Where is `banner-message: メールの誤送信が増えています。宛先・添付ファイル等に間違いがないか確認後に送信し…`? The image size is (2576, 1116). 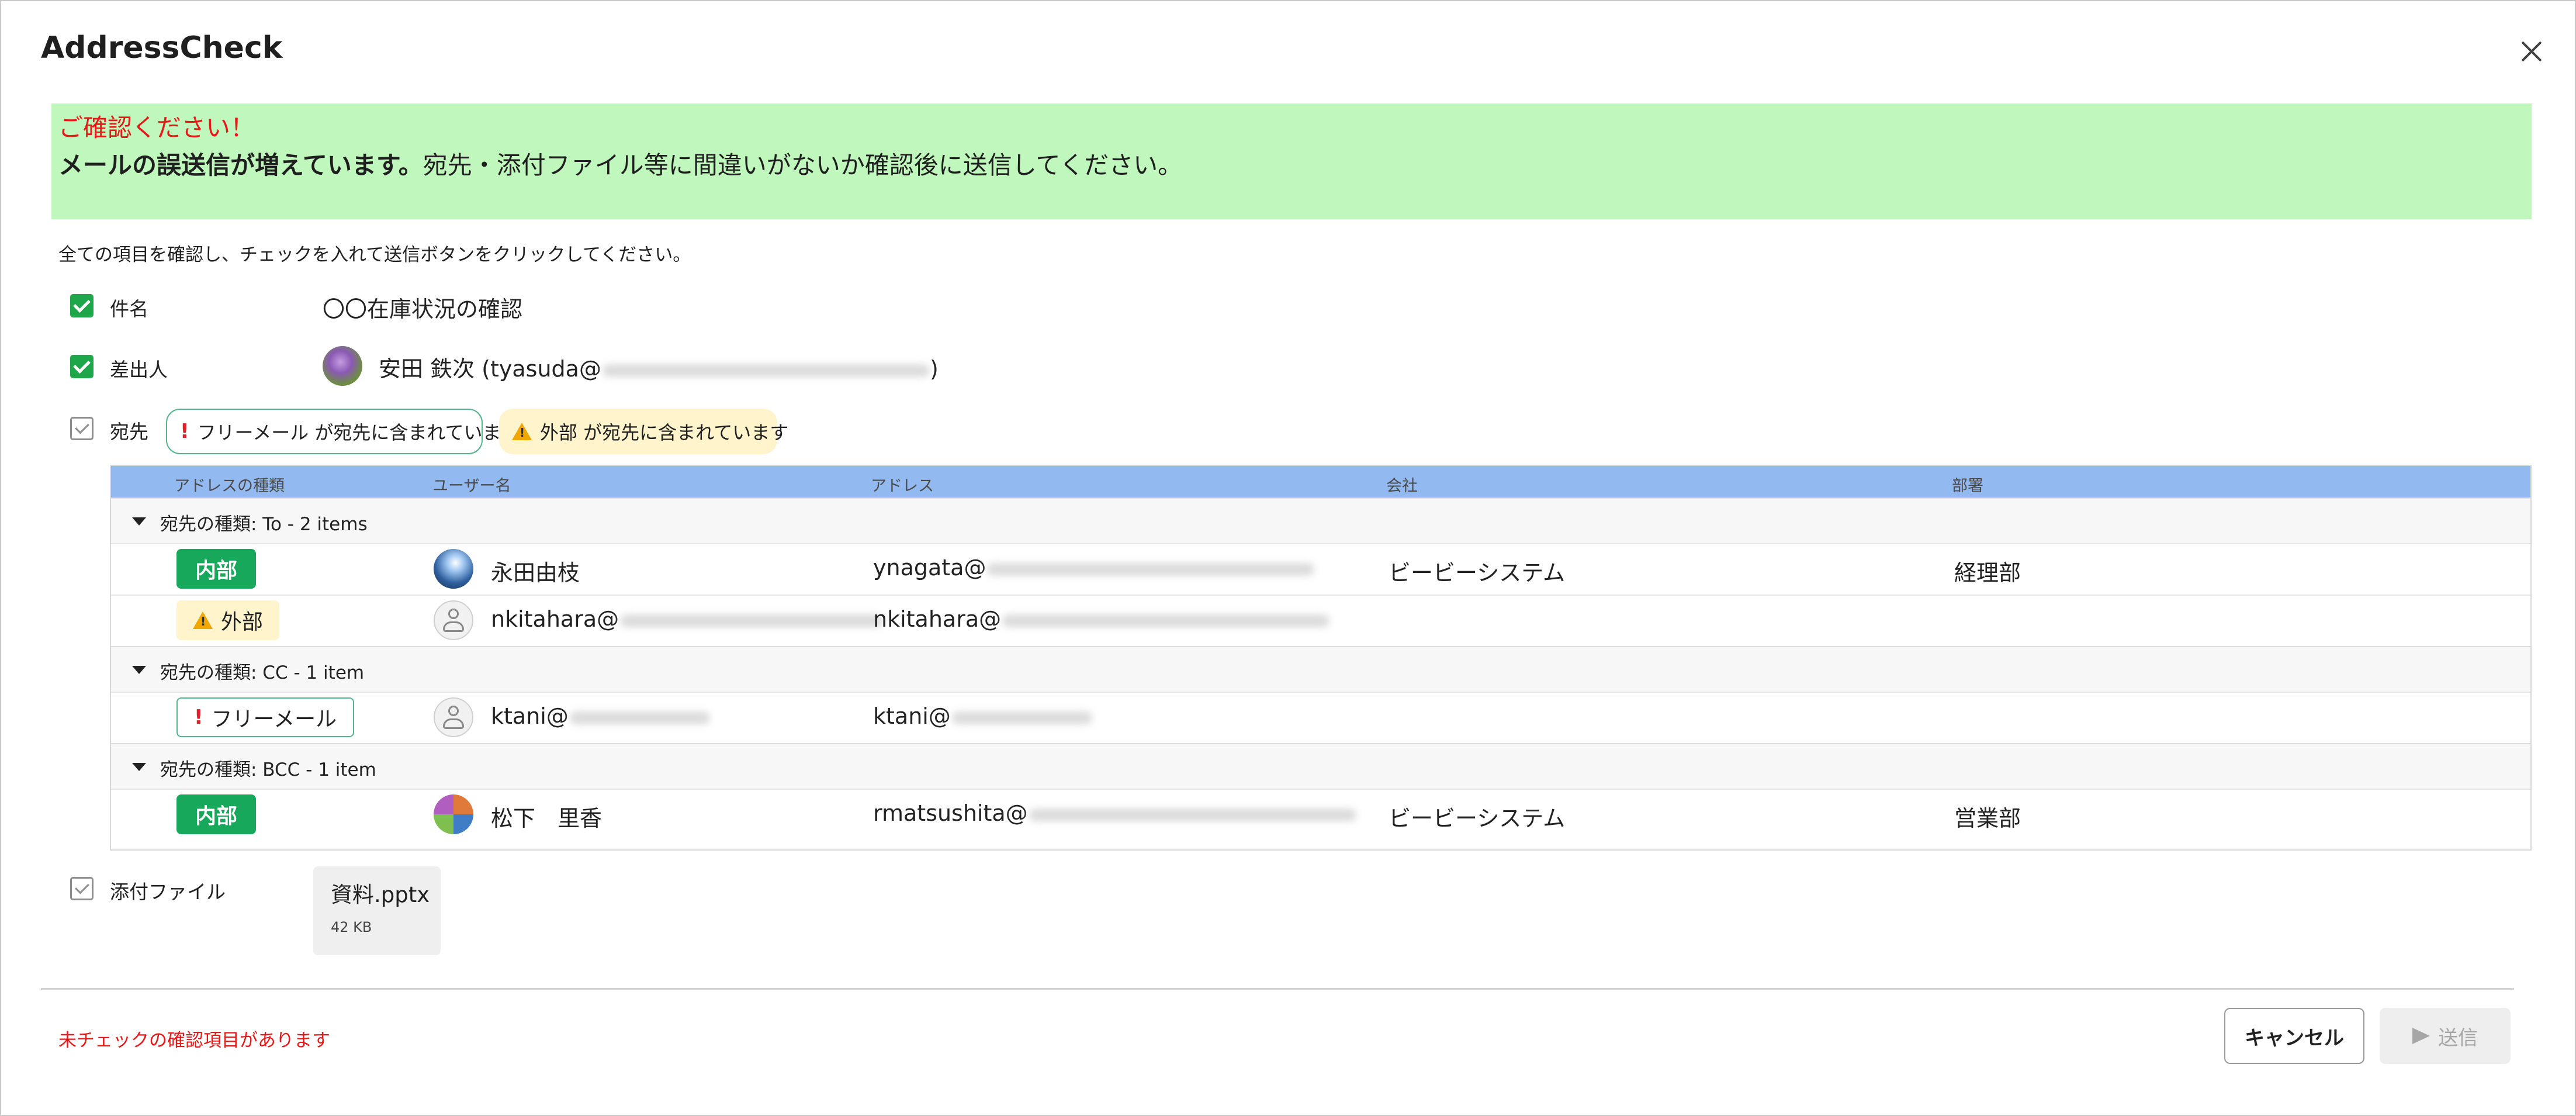 banner-message: メールの誤送信が増えています。宛先・添付ファイル等に間違いがないか確認後に送信し… is located at coordinates (620, 163).